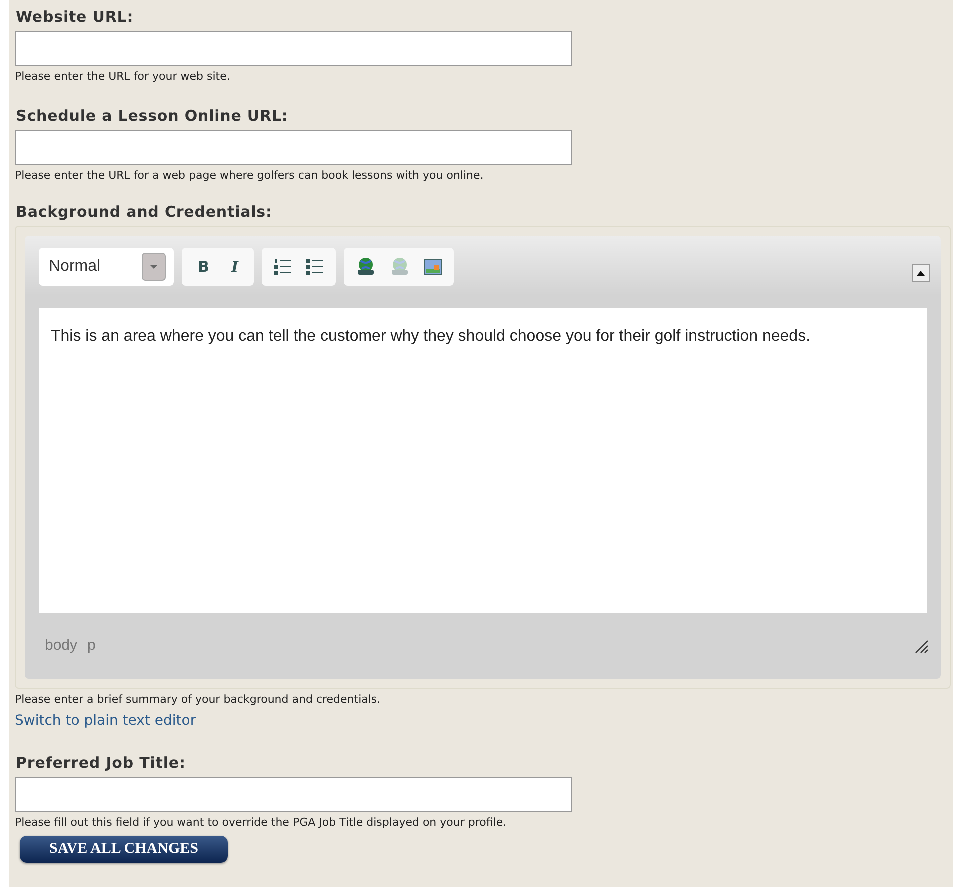 Image resolution: width=953 pixels, height=887 pixels. Describe the element at coordinates (144, 212) in the screenshot. I see `field-label: Background and Credentials:` at that location.